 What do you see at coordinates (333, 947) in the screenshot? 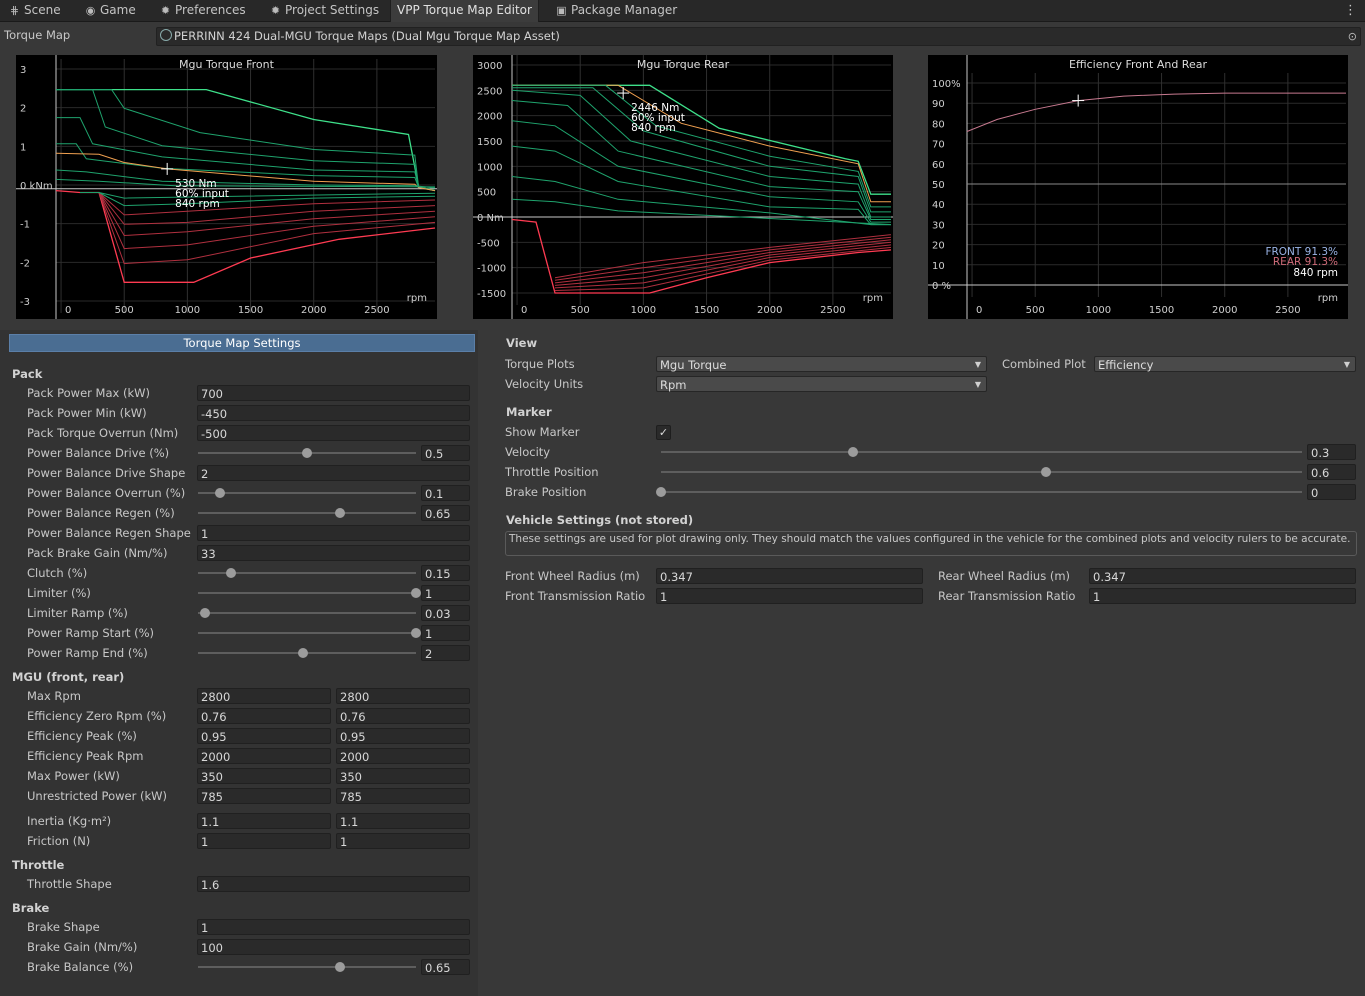
I see `brake-gain-nm-field: 100` at bounding box center [333, 947].